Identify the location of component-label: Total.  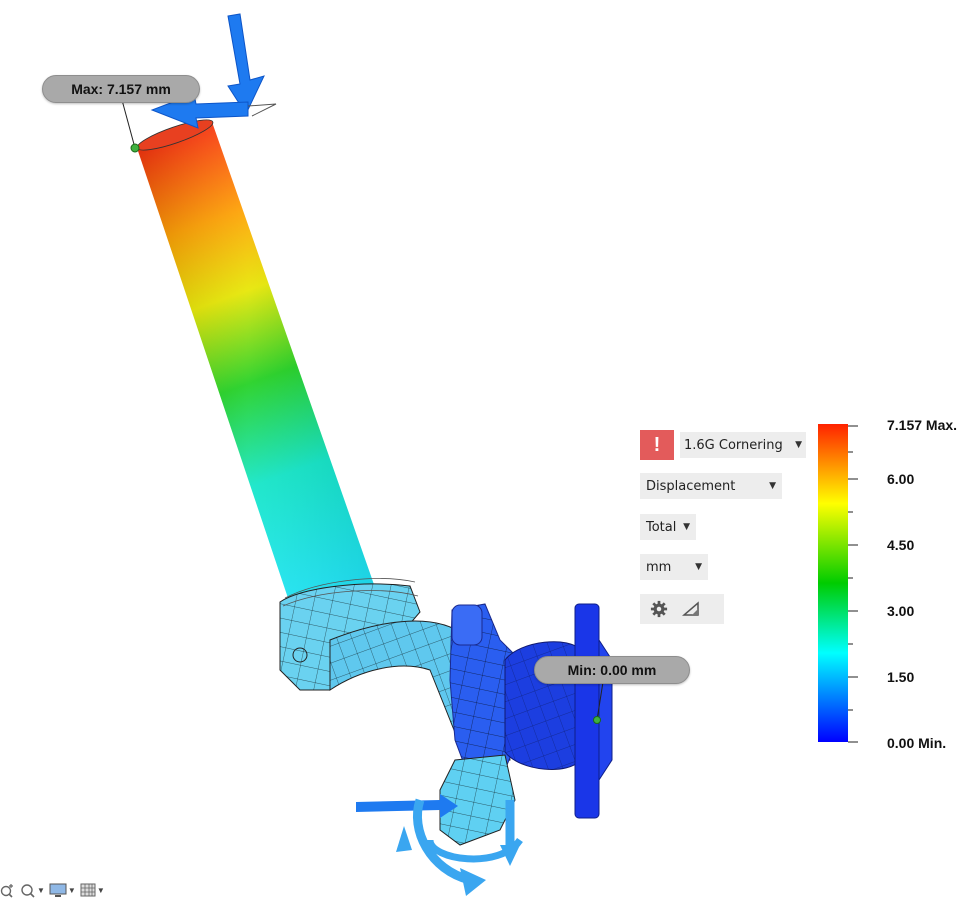
(661, 527).